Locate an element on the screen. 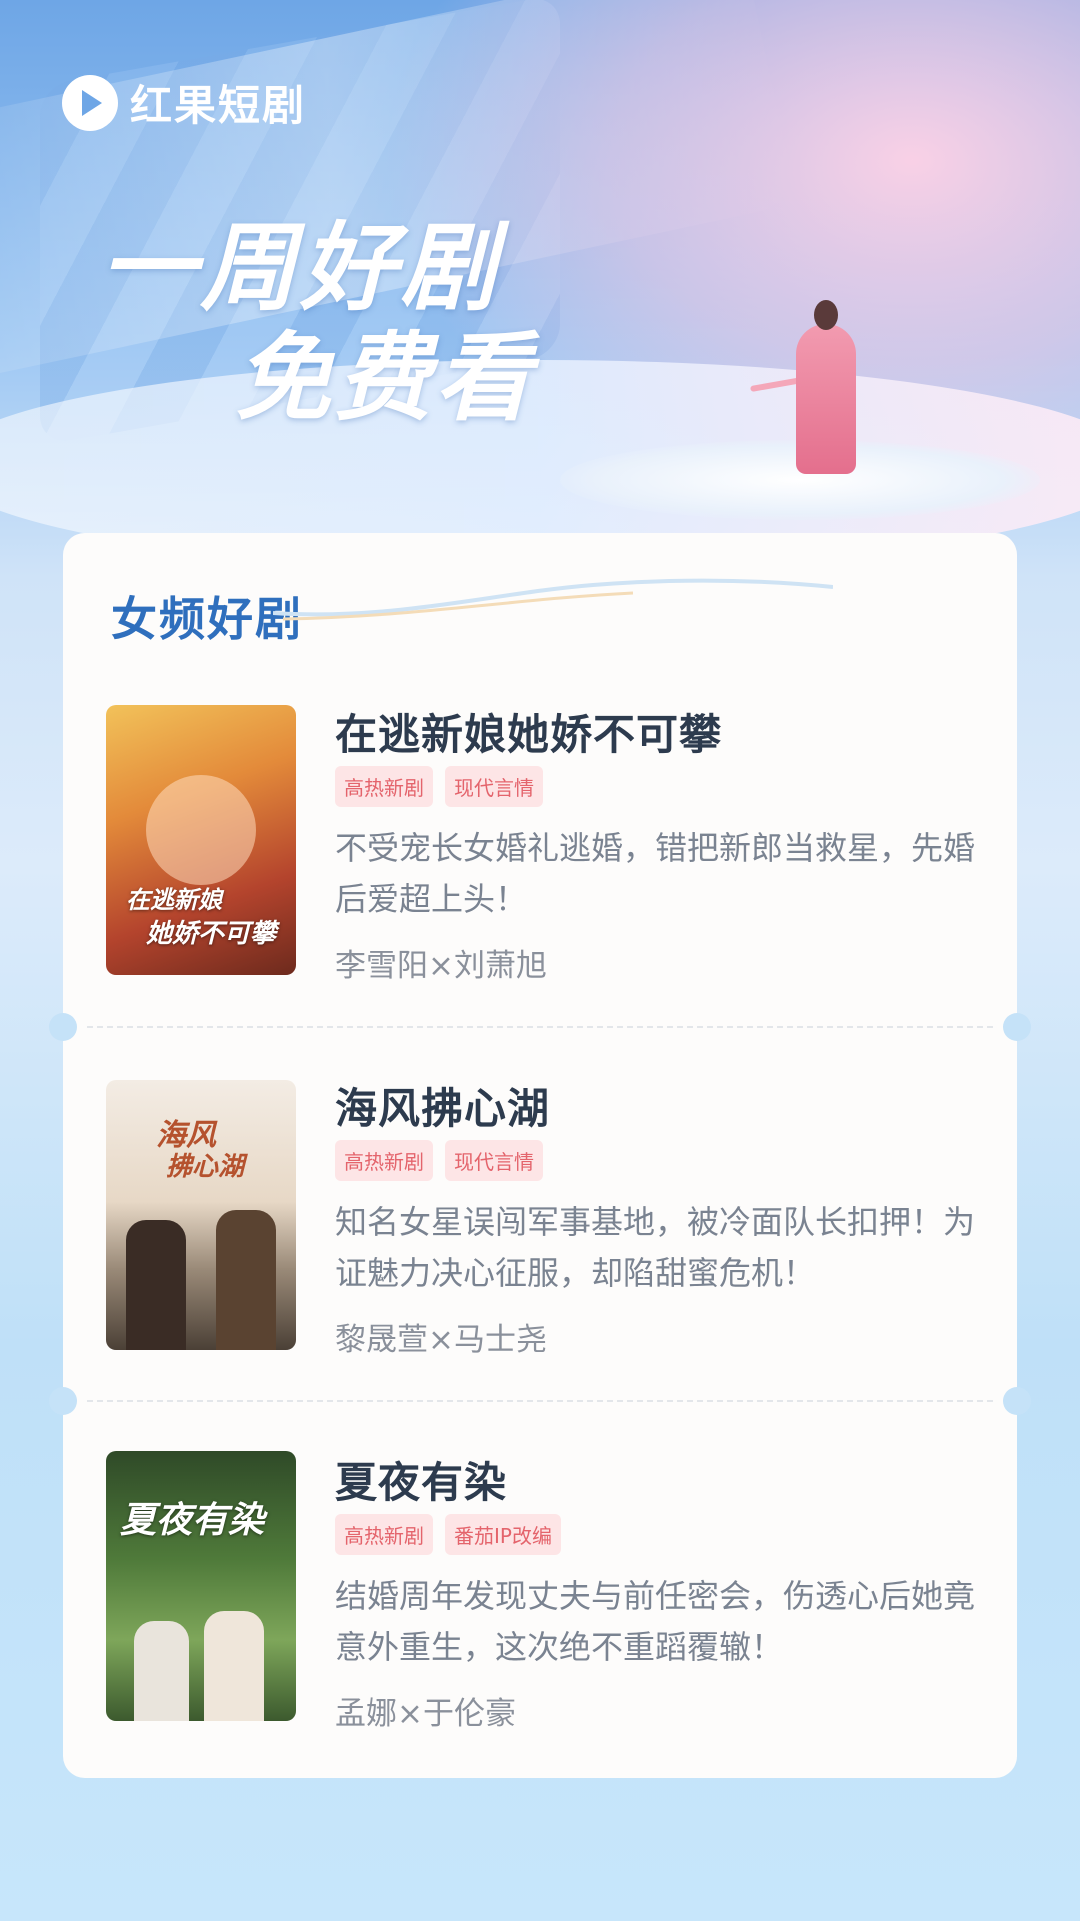 Image resolution: width=1080 pixels, height=1921 pixels. drama-cast: 李雪阳×刘萧旭 is located at coordinates (441, 966).